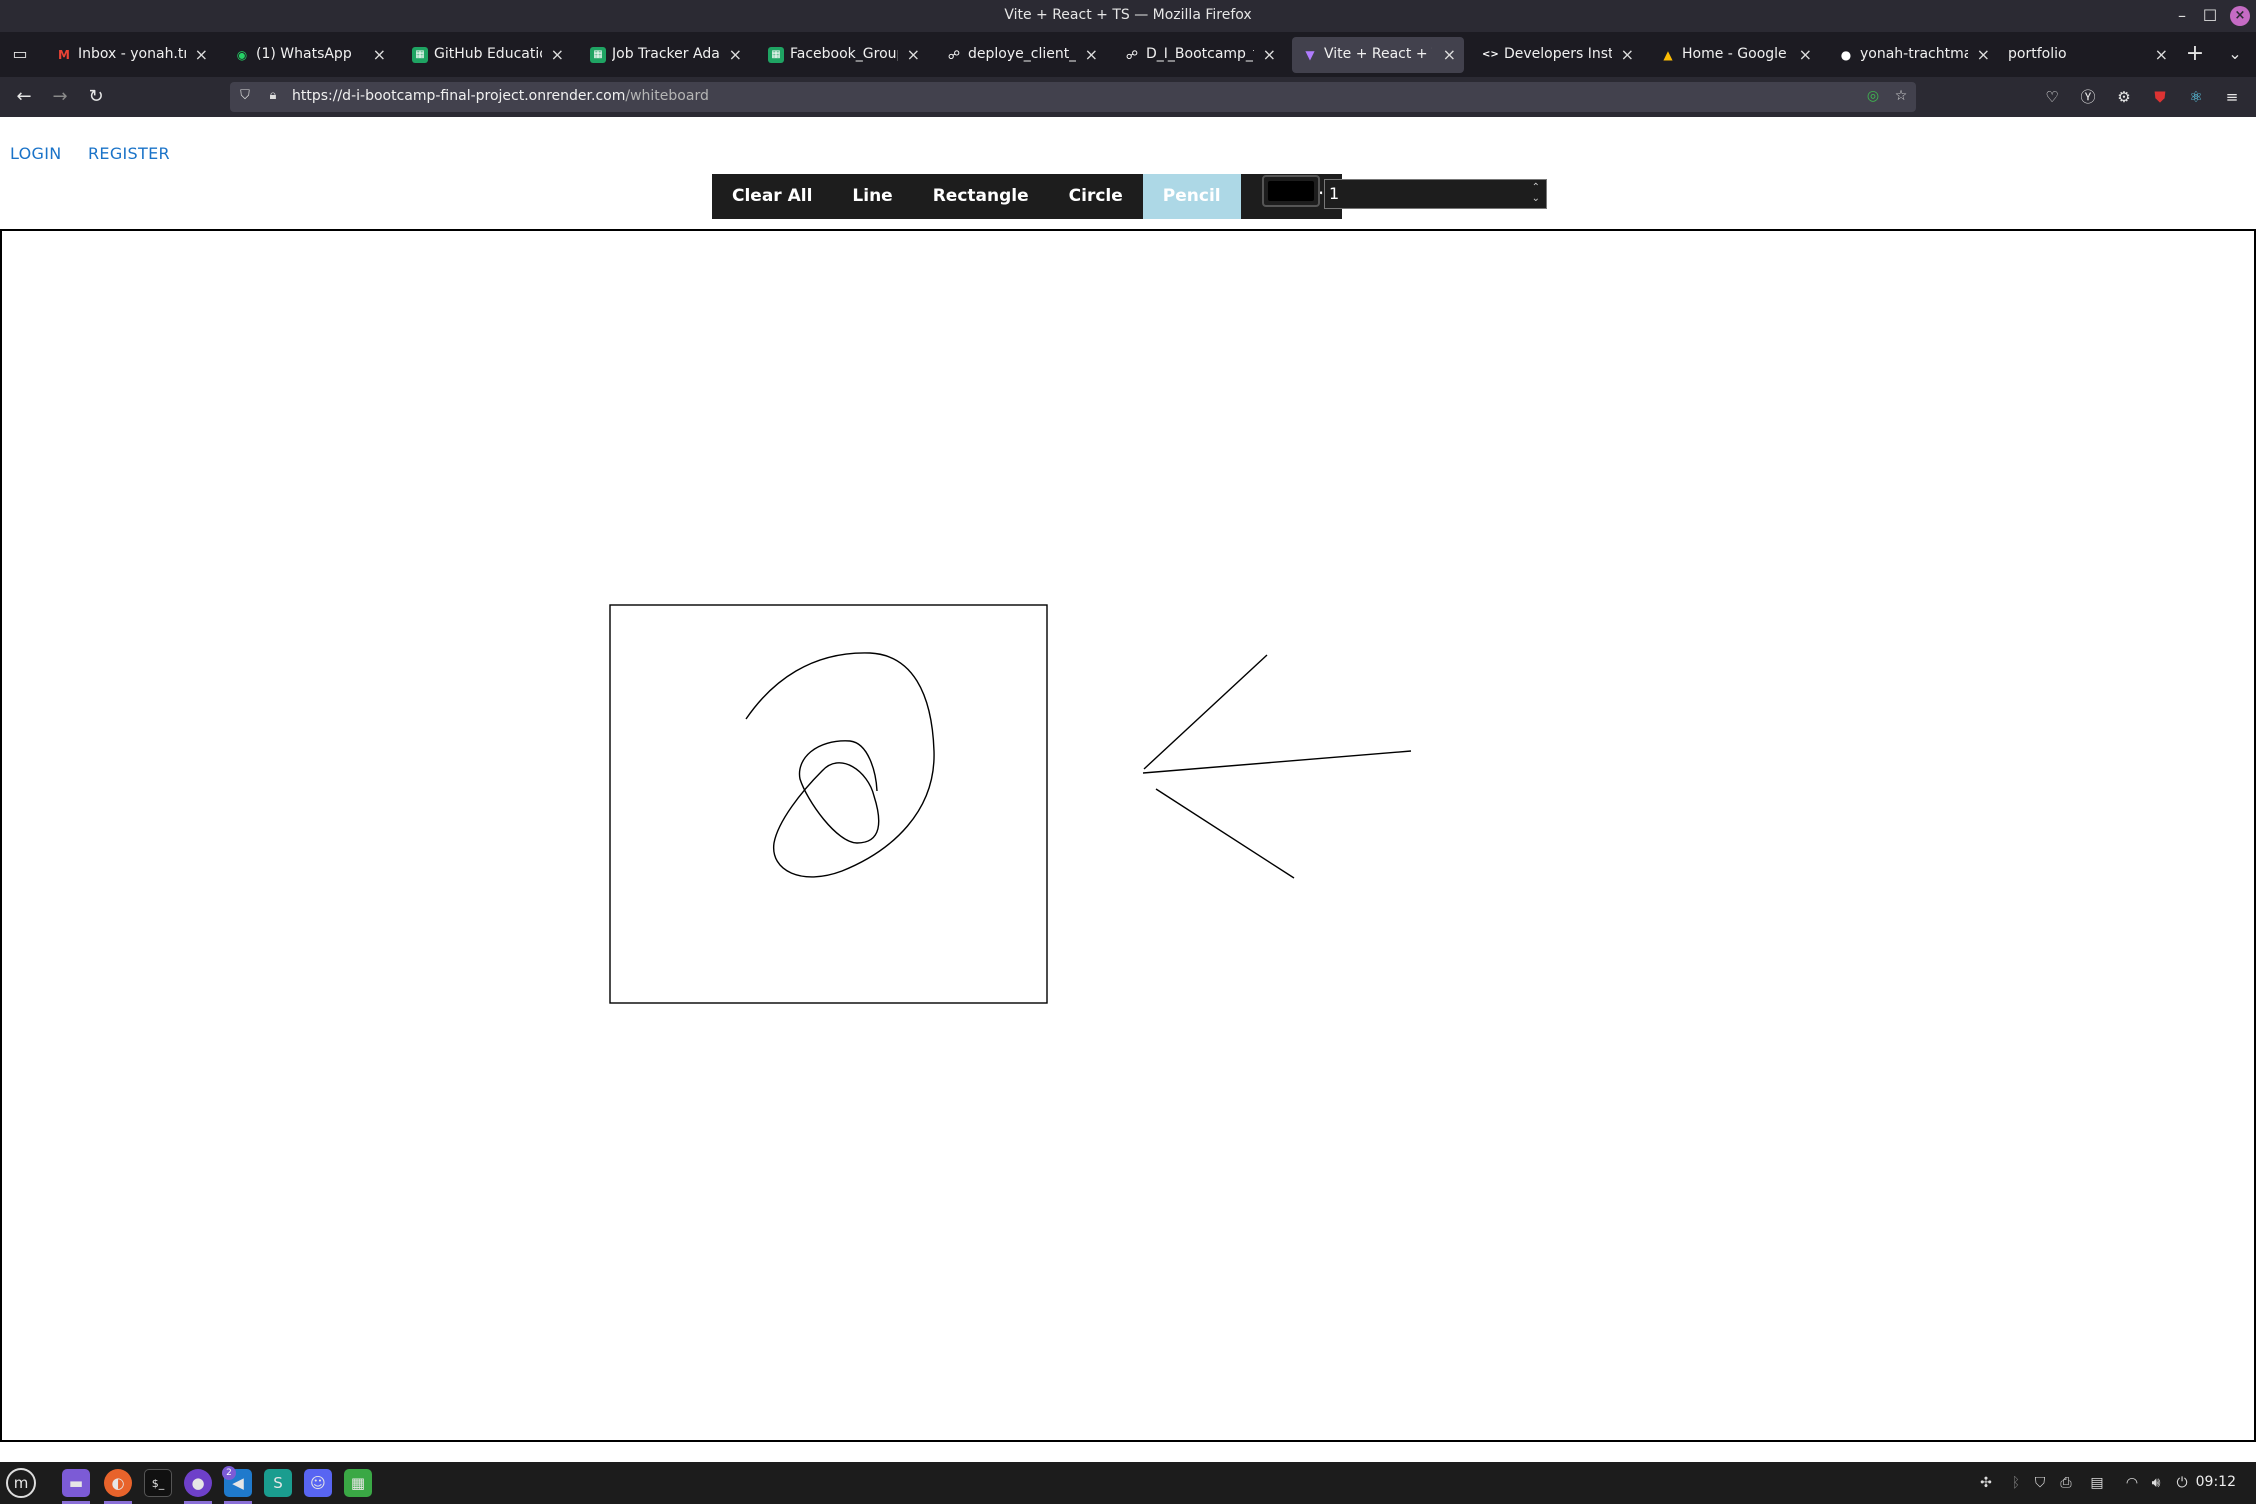  What do you see at coordinates (840, 765) in the screenshot?
I see `pencil-stroke` at bounding box center [840, 765].